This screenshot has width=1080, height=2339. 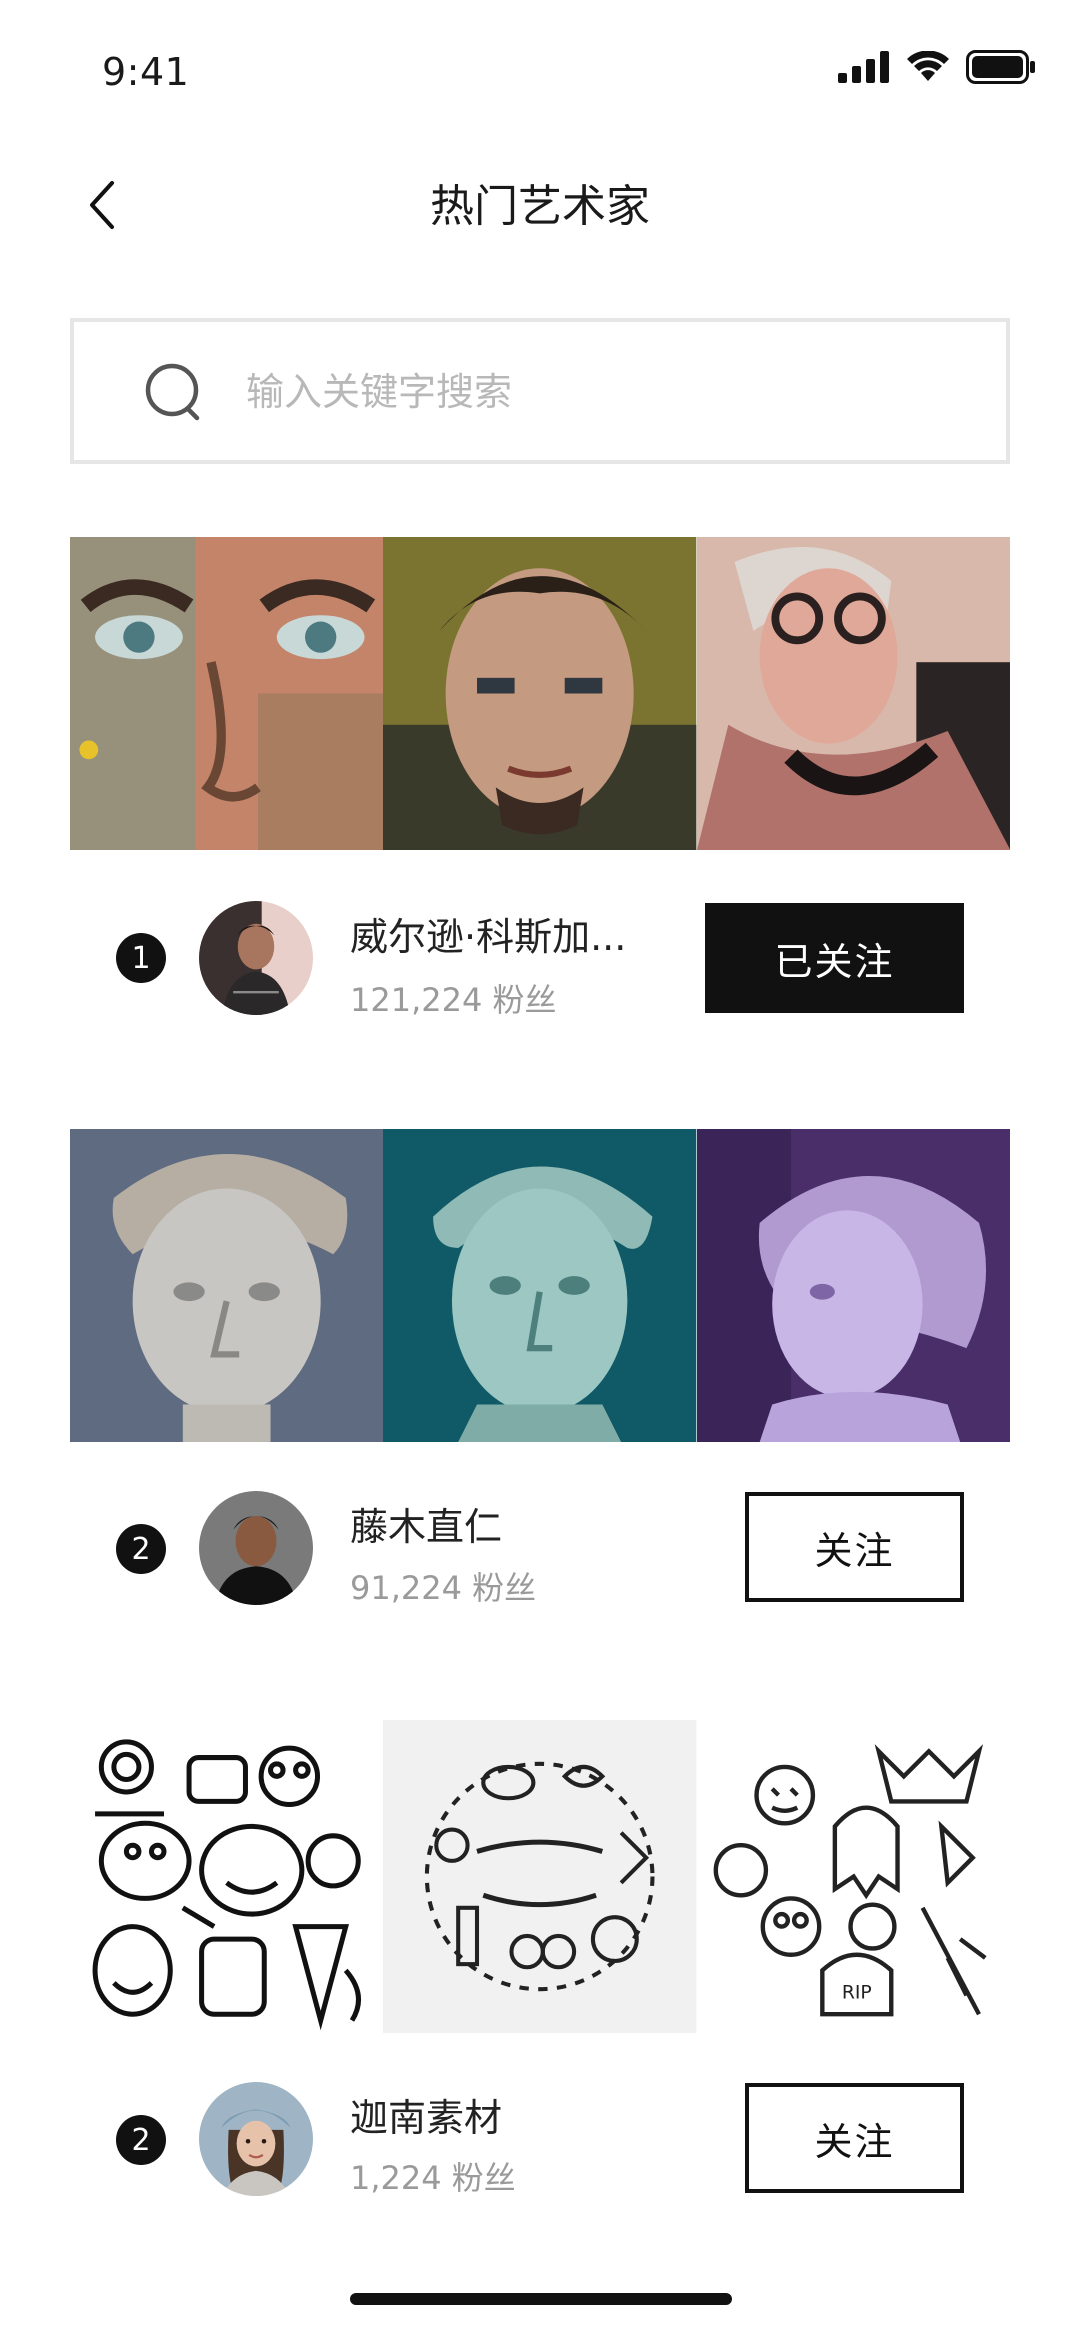 What do you see at coordinates (146, 72) in the screenshot?
I see `status-time: 9:41` at bounding box center [146, 72].